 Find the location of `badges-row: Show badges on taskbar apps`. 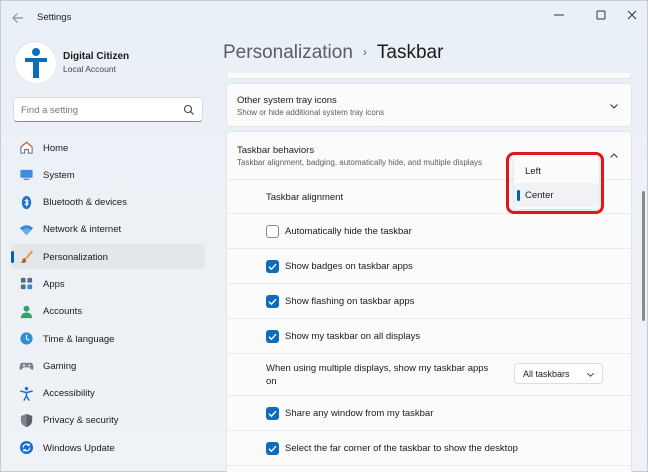

badges-row: Show badges on taskbar apps is located at coordinates (429, 265).